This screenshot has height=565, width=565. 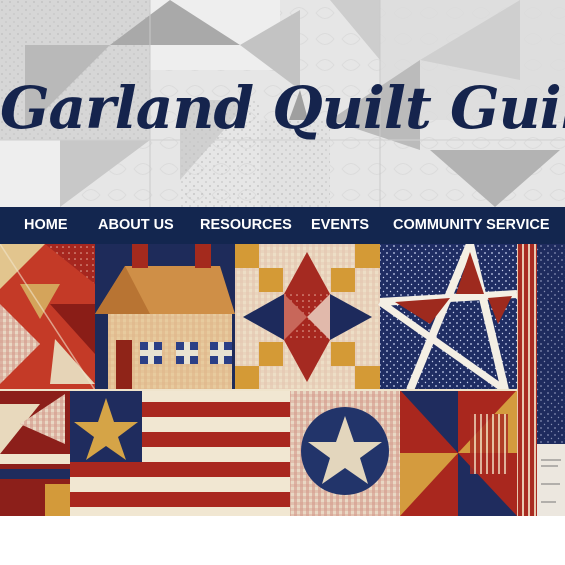 I want to click on nav-about-us: ABOUT US, so click(x=136, y=225).